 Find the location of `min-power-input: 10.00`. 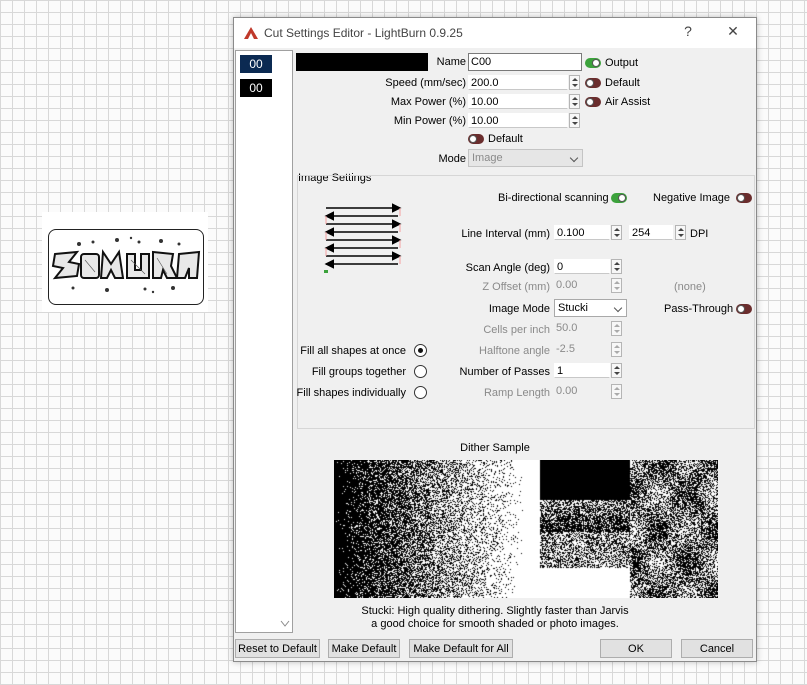

min-power-input: 10.00 is located at coordinates (518, 120).